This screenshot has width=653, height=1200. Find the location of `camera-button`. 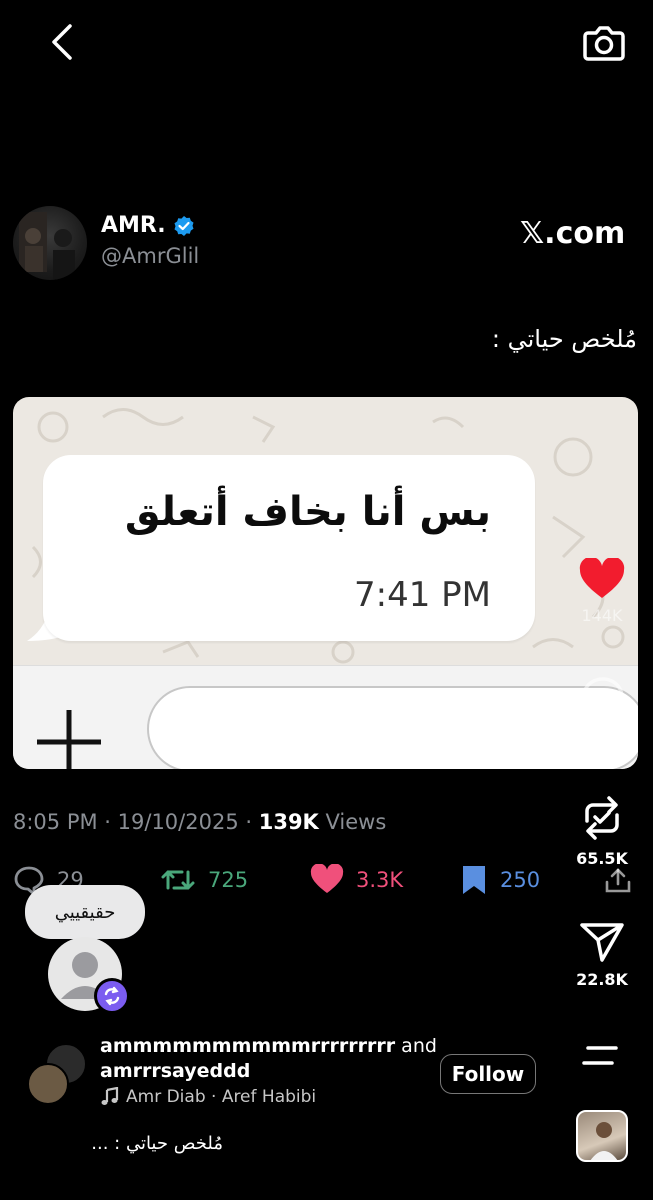

camera-button is located at coordinates (604, 42).